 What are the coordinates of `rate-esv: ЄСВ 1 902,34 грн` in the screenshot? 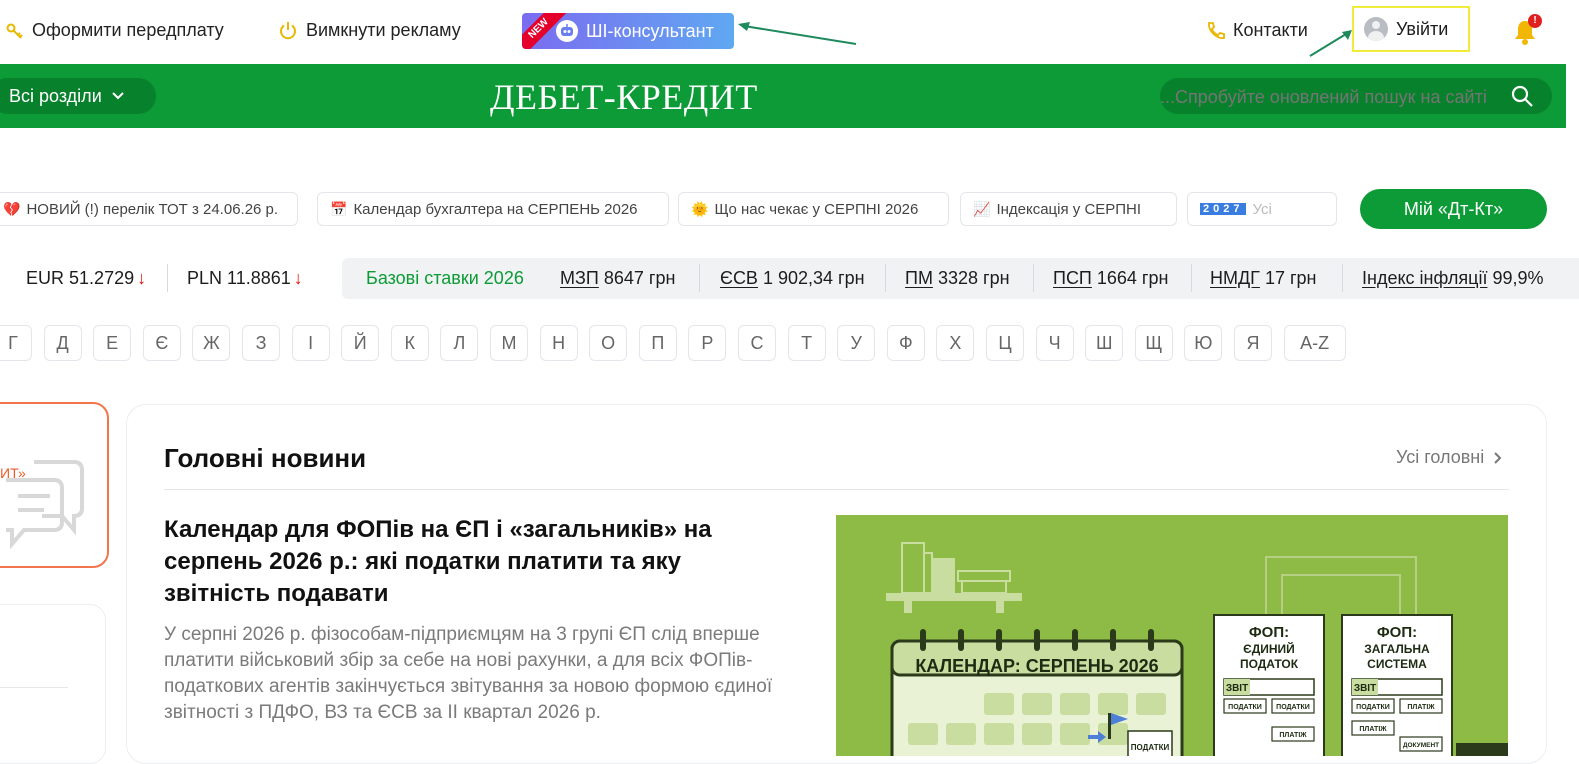 It's located at (792, 278).